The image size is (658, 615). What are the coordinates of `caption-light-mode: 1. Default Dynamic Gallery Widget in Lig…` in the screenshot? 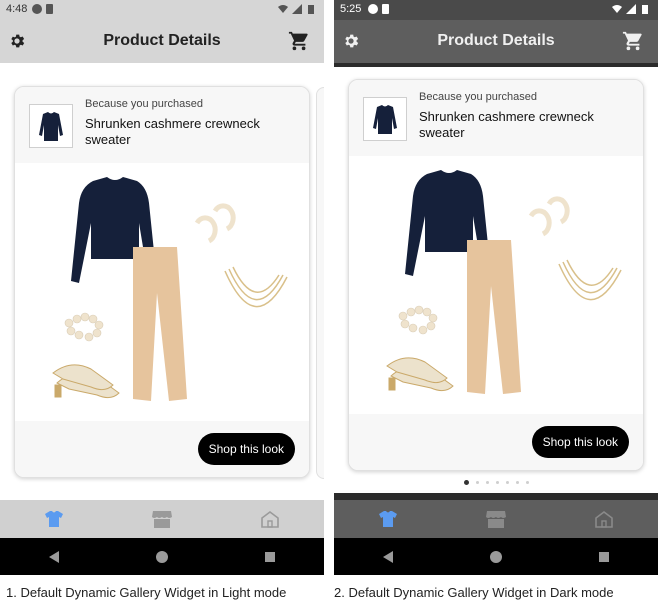 It's located at (146, 592).